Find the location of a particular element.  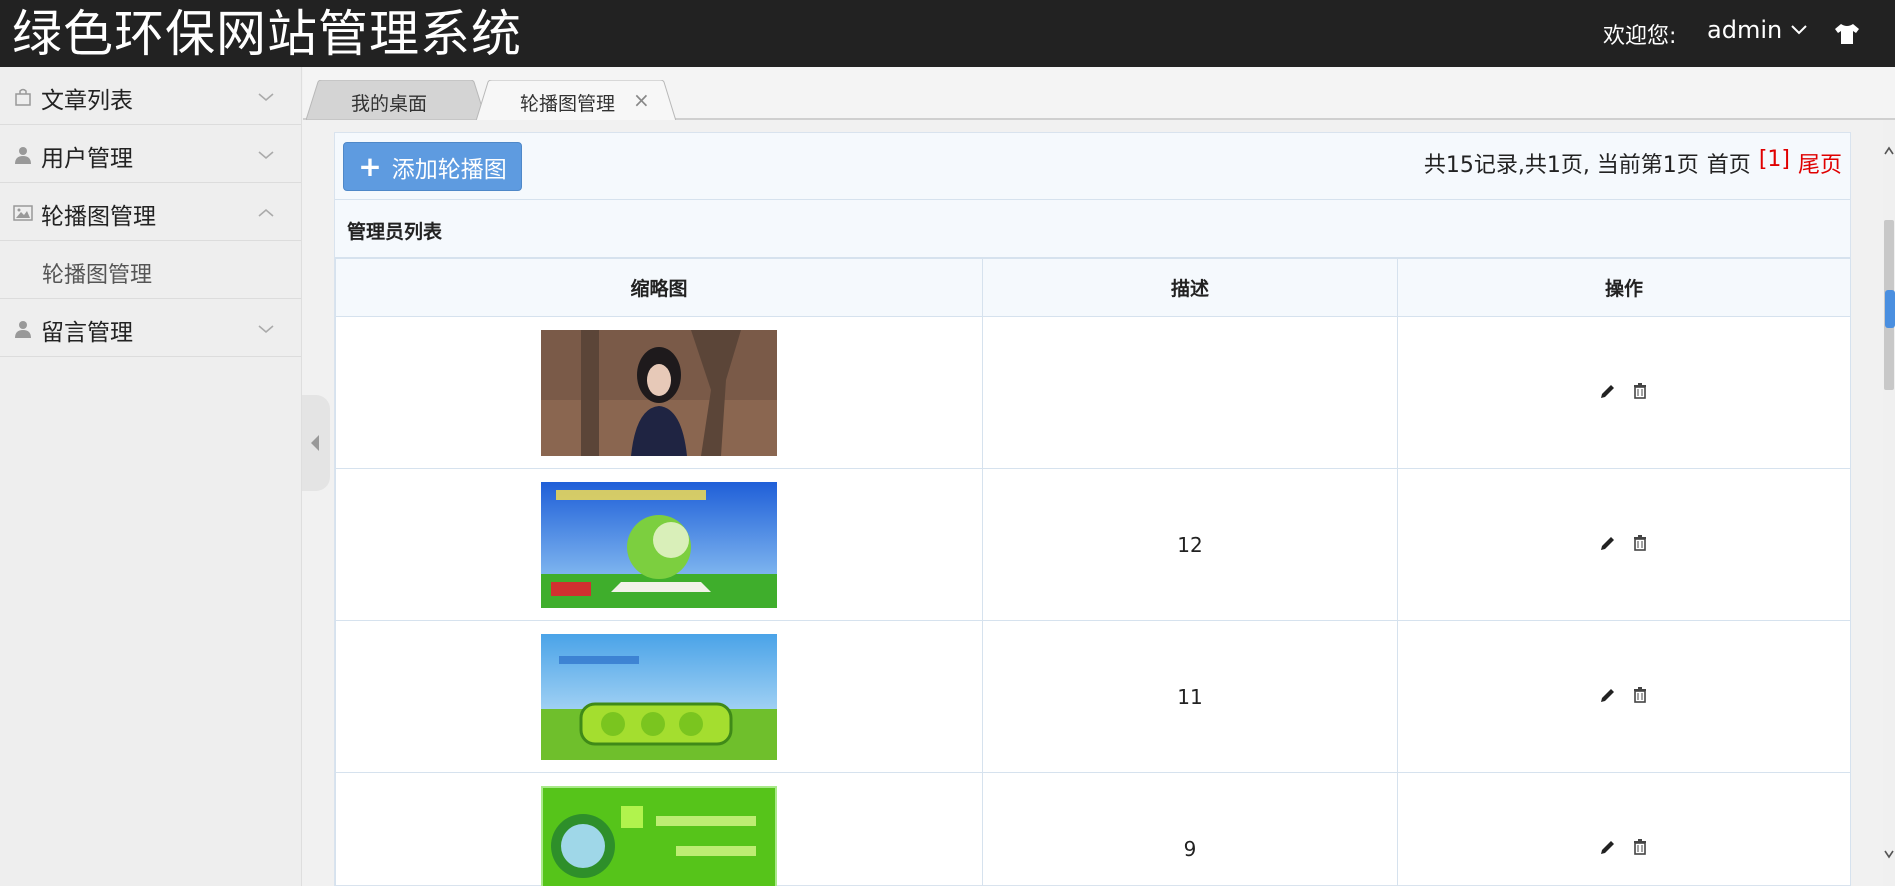

table-row: 11 is located at coordinates (1093, 696).